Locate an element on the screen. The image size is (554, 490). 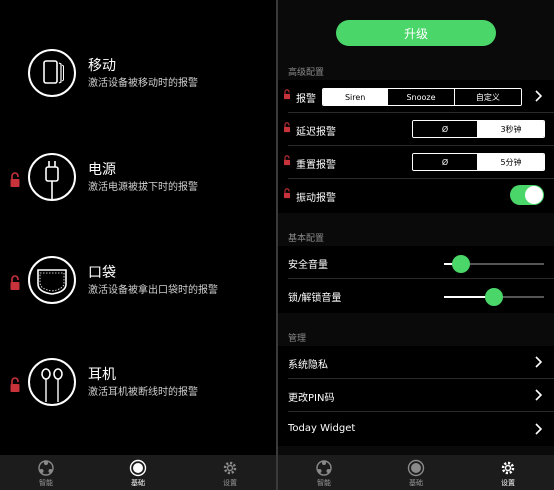
mode-power: 电源 激活电源被拔下时的报警 is located at coordinates (138, 185).